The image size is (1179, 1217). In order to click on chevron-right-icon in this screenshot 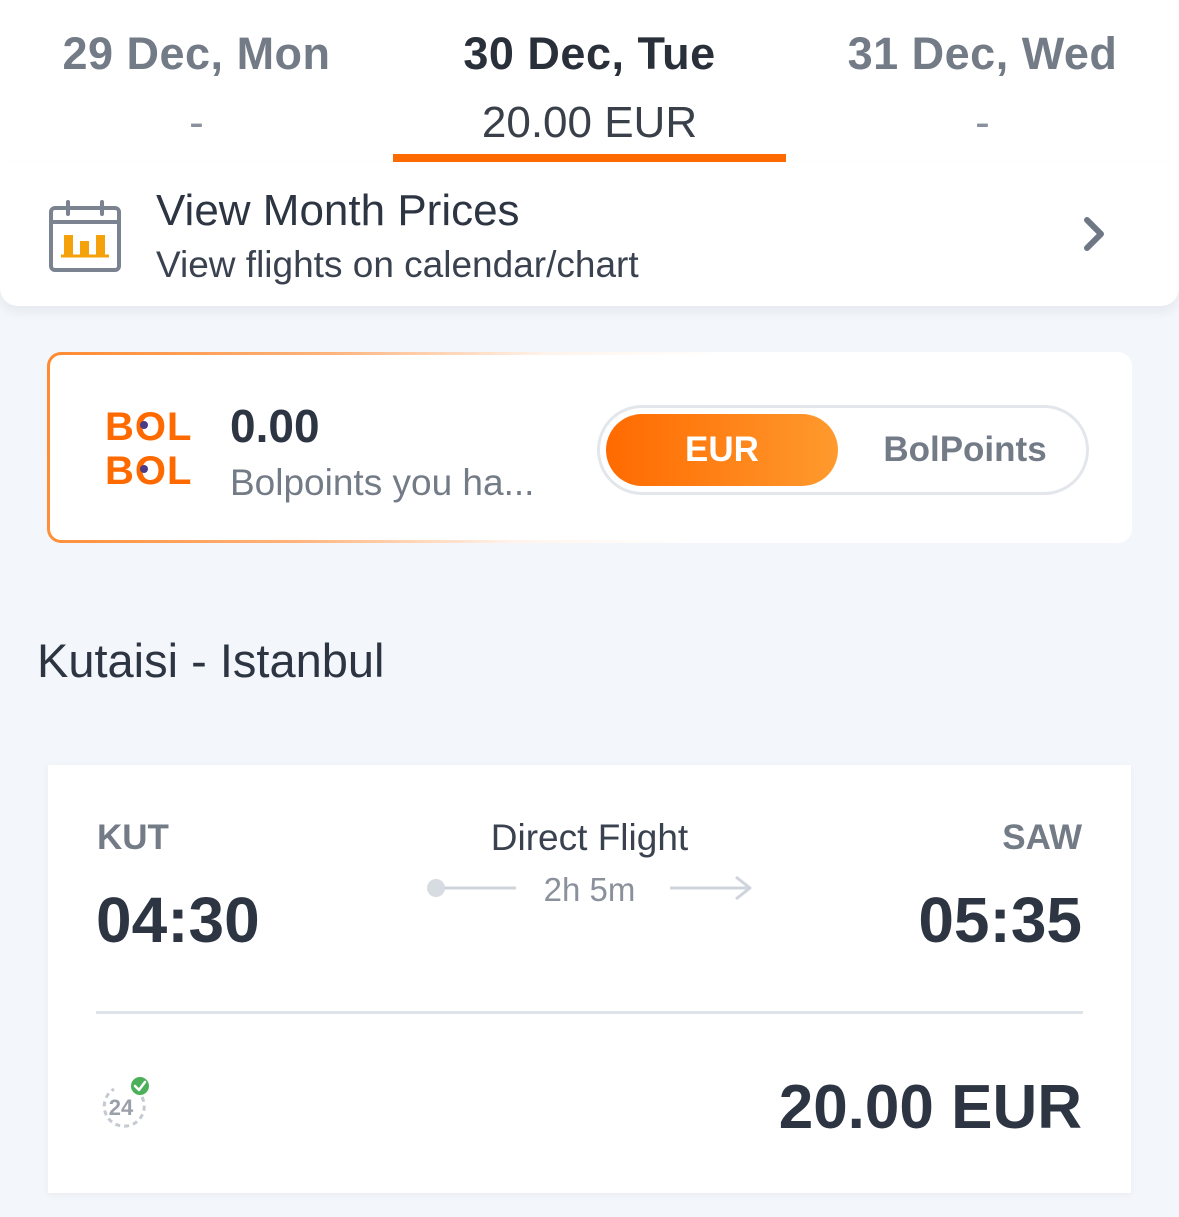, I will do `click(1094, 234)`.